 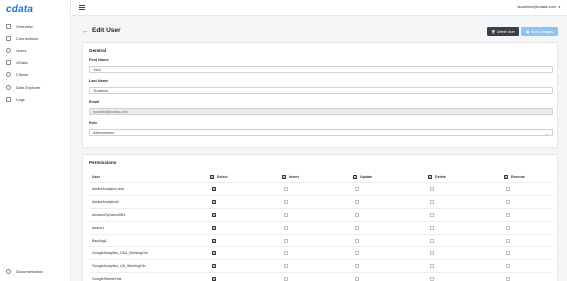 What do you see at coordinates (320, 31) in the screenshot?
I see `page-header: ← Edit User 🗑 Delete User ▣ Save Changes` at bounding box center [320, 31].